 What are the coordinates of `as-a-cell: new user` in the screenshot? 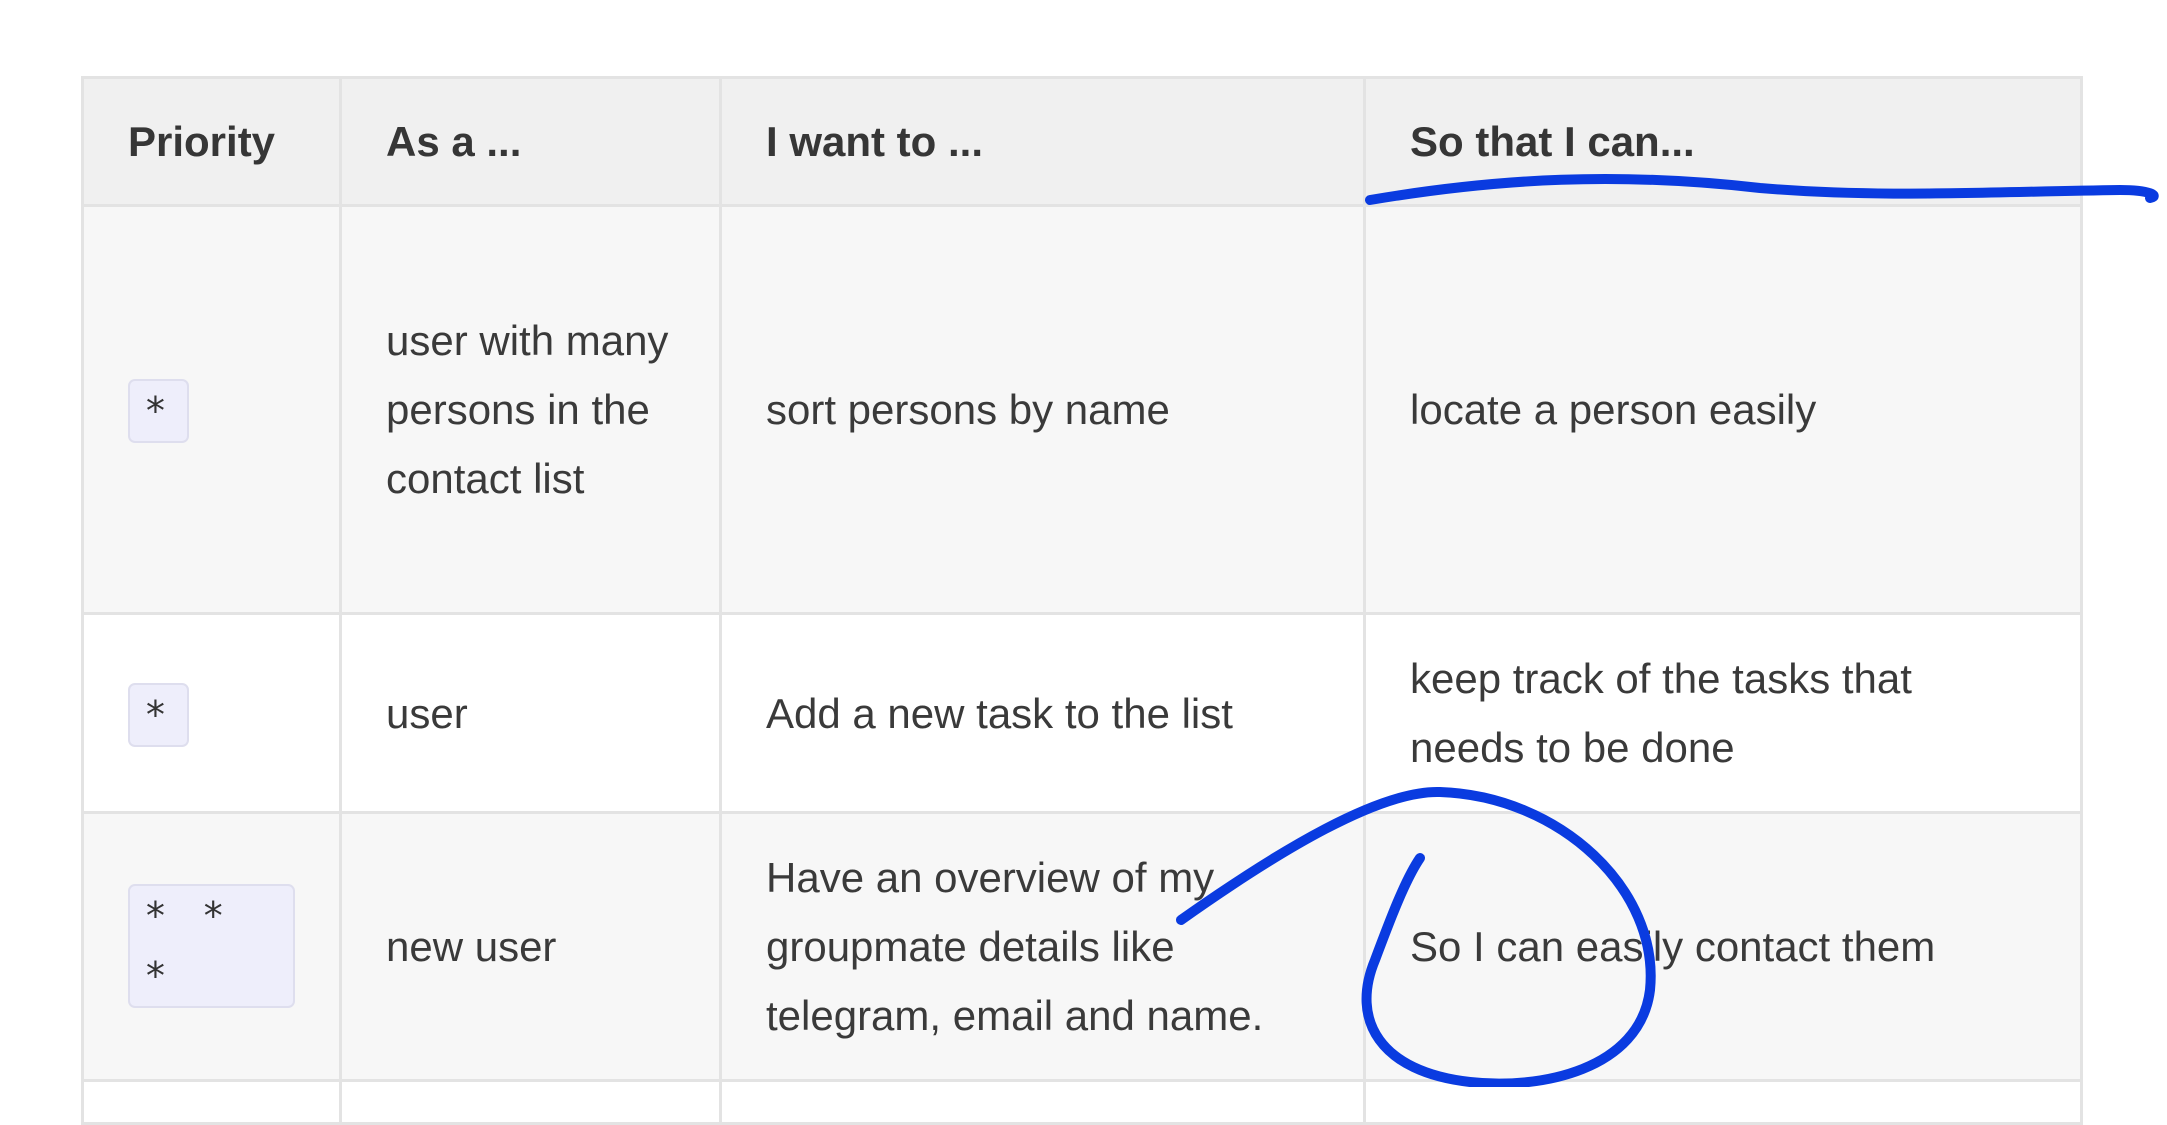 It's located at (530, 946).